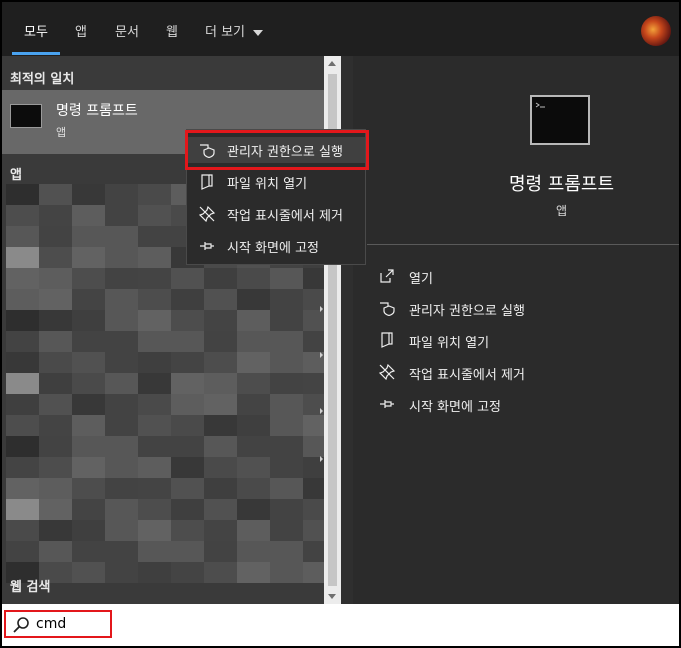  Describe the element at coordinates (30, 587) in the screenshot. I see `web-search-header: 웹 검색` at that location.